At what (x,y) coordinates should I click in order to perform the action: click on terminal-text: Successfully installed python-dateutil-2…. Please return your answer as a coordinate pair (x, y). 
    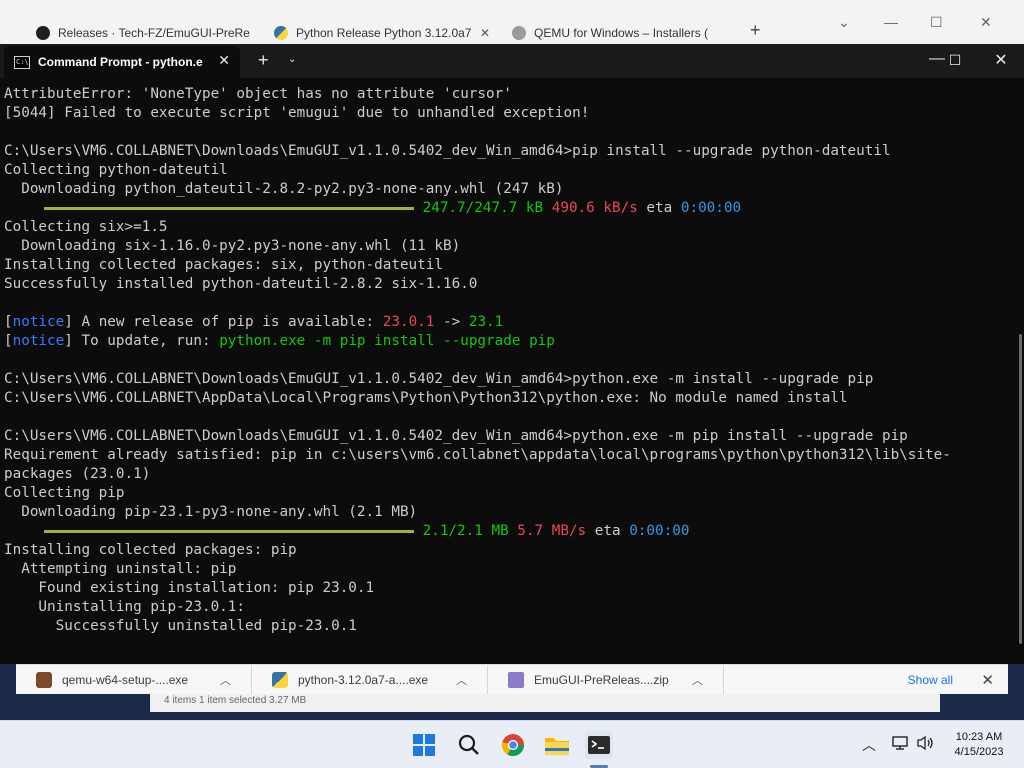
    Looking at the image, I should click on (241, 284).